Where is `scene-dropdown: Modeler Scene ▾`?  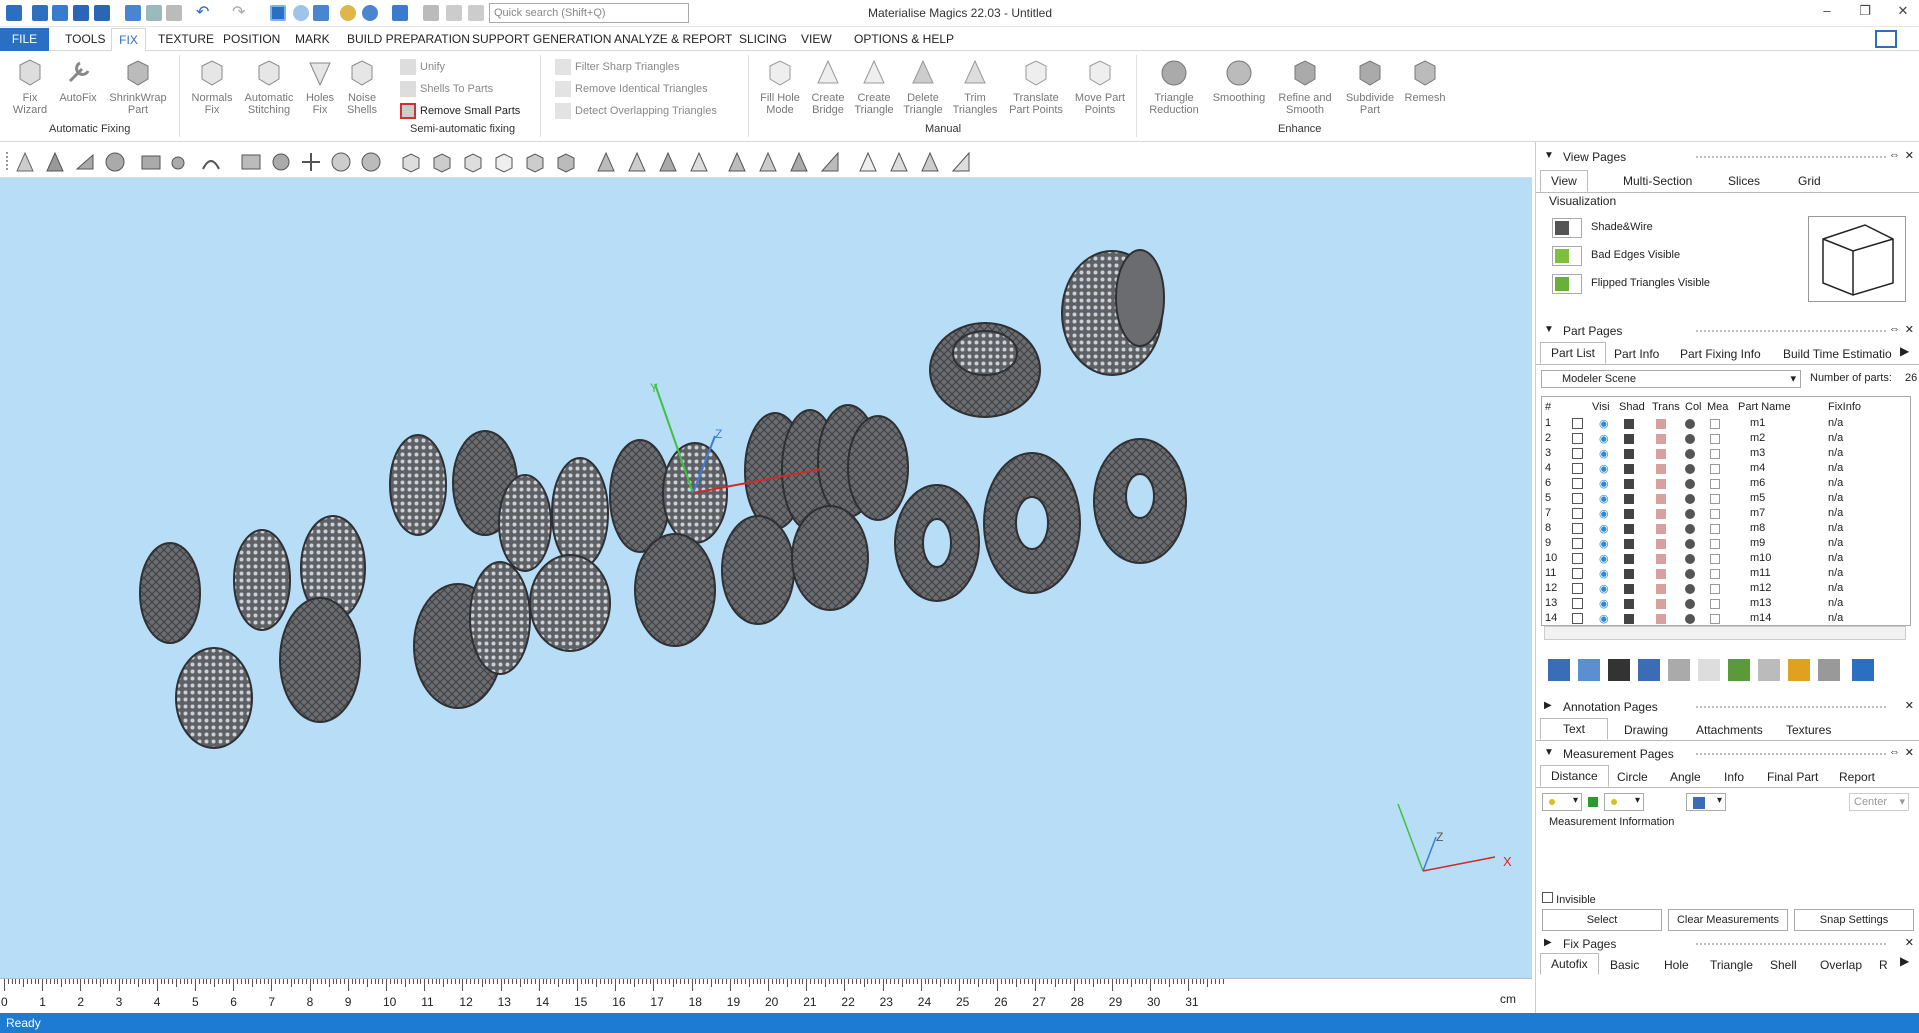
scene-dropdown: Modeler Scene ▾ is located at coordinates (1671, 379).